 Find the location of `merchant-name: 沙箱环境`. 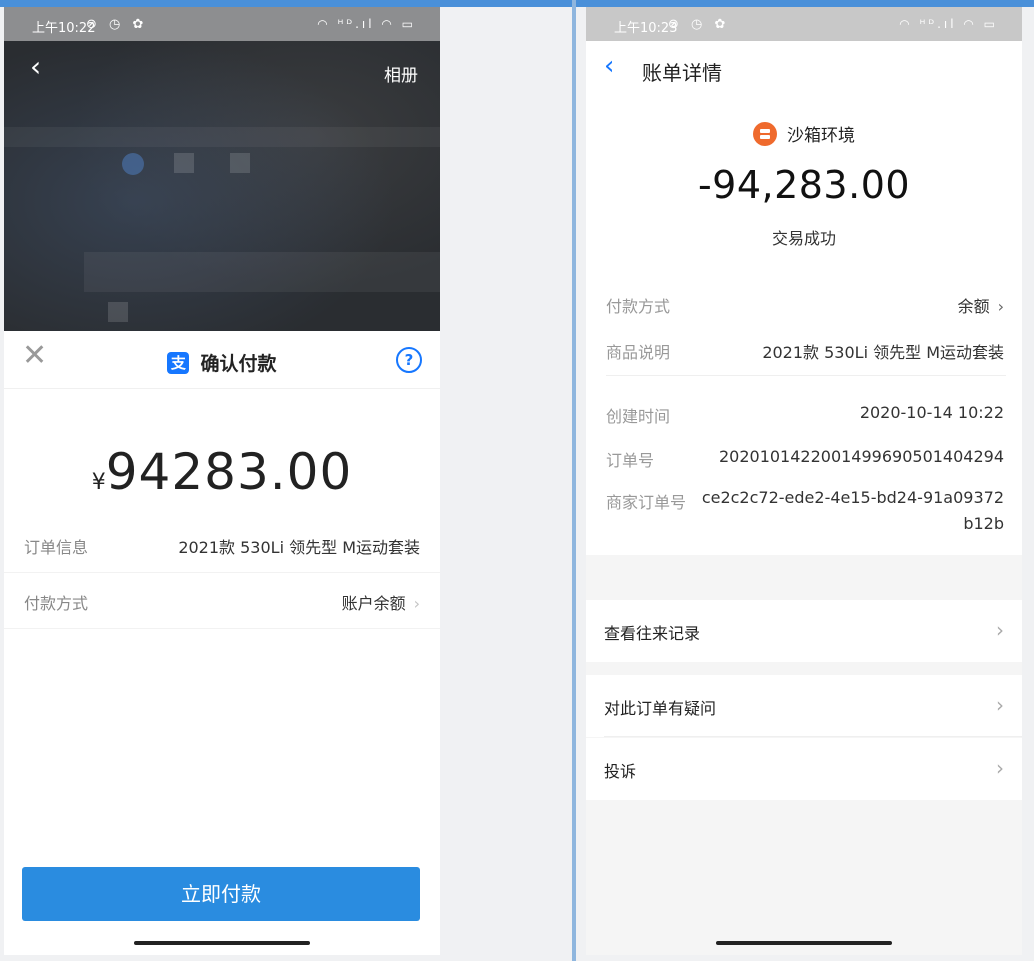

merchant-name: 沙箱环境 is located at coordinates (821, 136).